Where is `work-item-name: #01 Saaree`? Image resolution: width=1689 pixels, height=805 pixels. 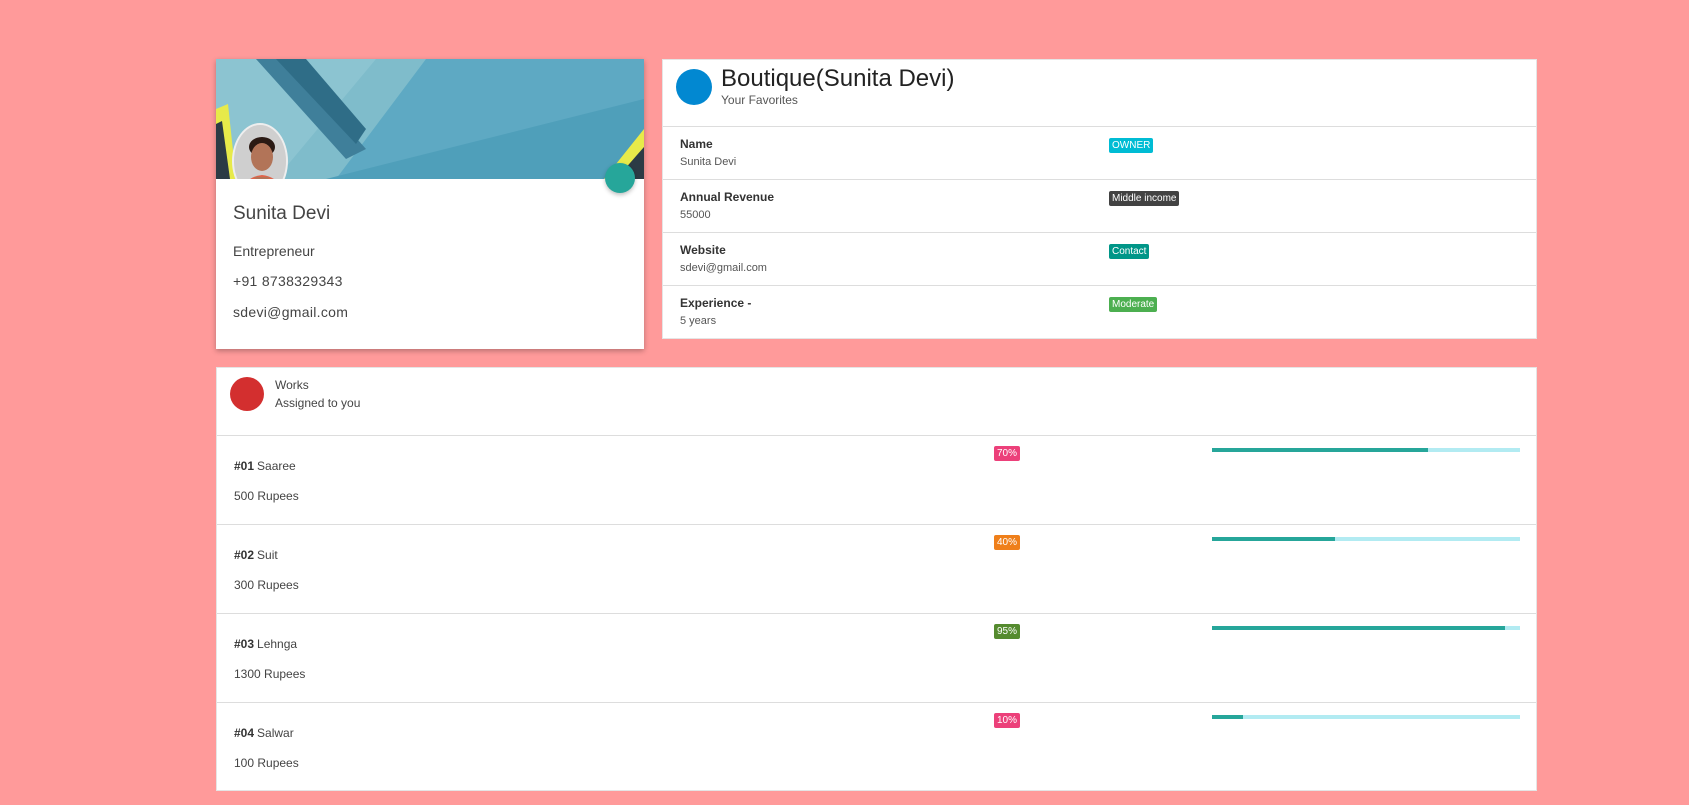 work-item-name: #01 Saaree is located at coordinates (265, 466).